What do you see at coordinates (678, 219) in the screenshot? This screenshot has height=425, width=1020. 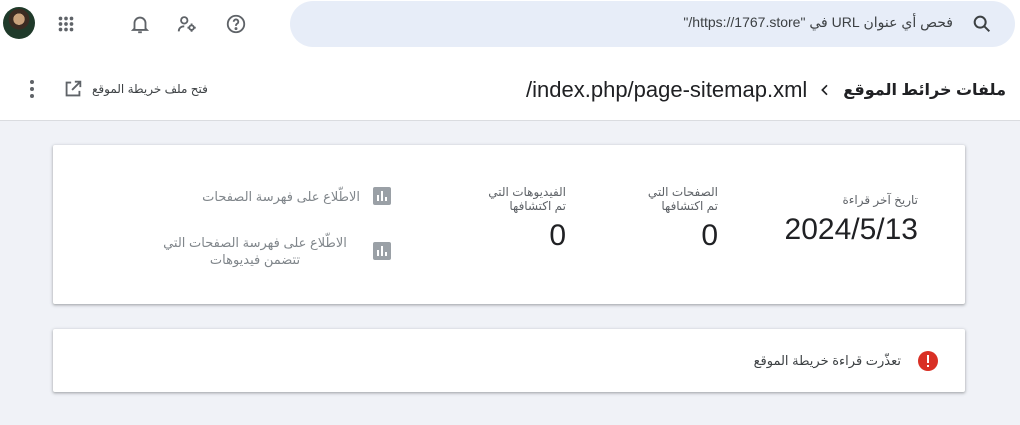 I see `stat-discovered-pages: الصفحات التي تم اكتشافها 0` at bounding box center [678, 219].